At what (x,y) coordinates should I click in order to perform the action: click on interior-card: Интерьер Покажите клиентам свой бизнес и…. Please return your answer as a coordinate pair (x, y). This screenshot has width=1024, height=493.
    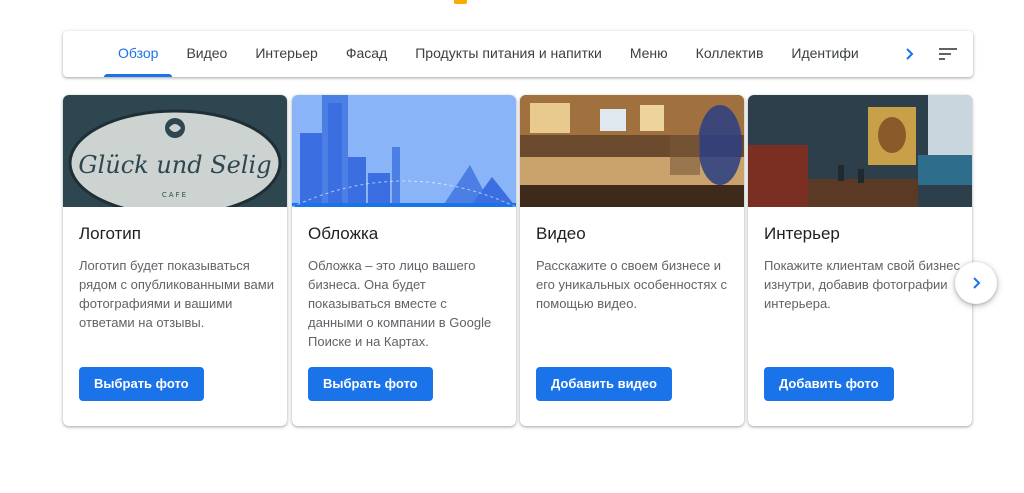
    Looking at the image, I should click on (860, 260).